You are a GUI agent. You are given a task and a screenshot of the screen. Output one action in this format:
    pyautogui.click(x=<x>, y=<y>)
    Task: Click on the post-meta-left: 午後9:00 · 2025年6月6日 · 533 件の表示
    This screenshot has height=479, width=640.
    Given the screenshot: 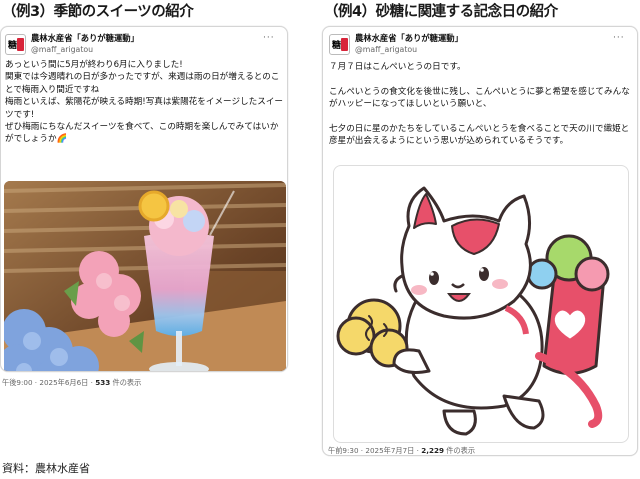 What is the action you would take?
    pyautogui.click(x=71, y=383)
    